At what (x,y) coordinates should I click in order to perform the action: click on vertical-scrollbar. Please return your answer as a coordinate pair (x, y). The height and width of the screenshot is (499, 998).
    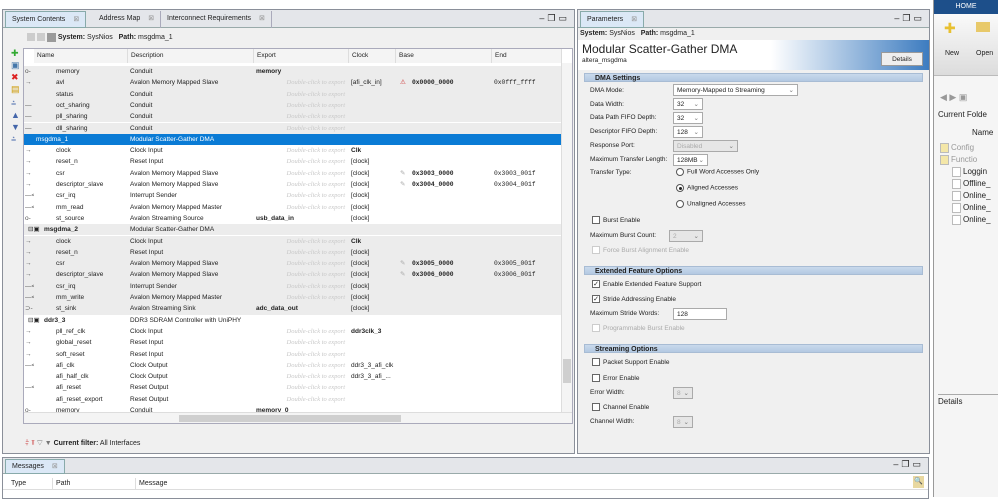
    Looking at the image, I should click on (566, 238).